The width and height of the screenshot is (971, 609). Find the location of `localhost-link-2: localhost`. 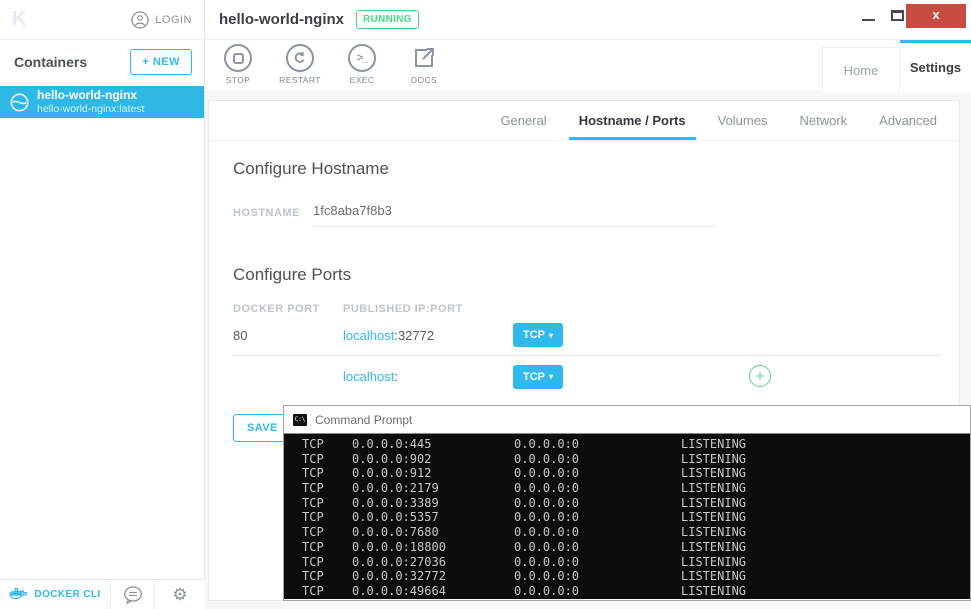

localhost-link-2: localhost is located at coordinates (368, 376).